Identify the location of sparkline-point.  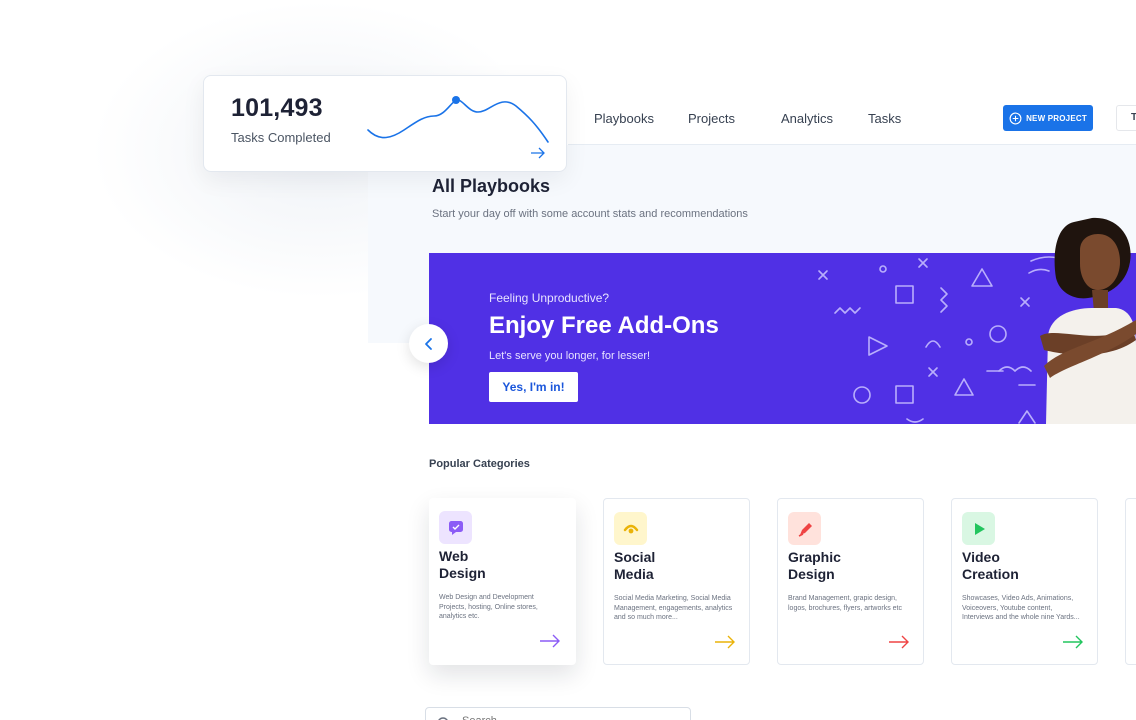
(456, 100).